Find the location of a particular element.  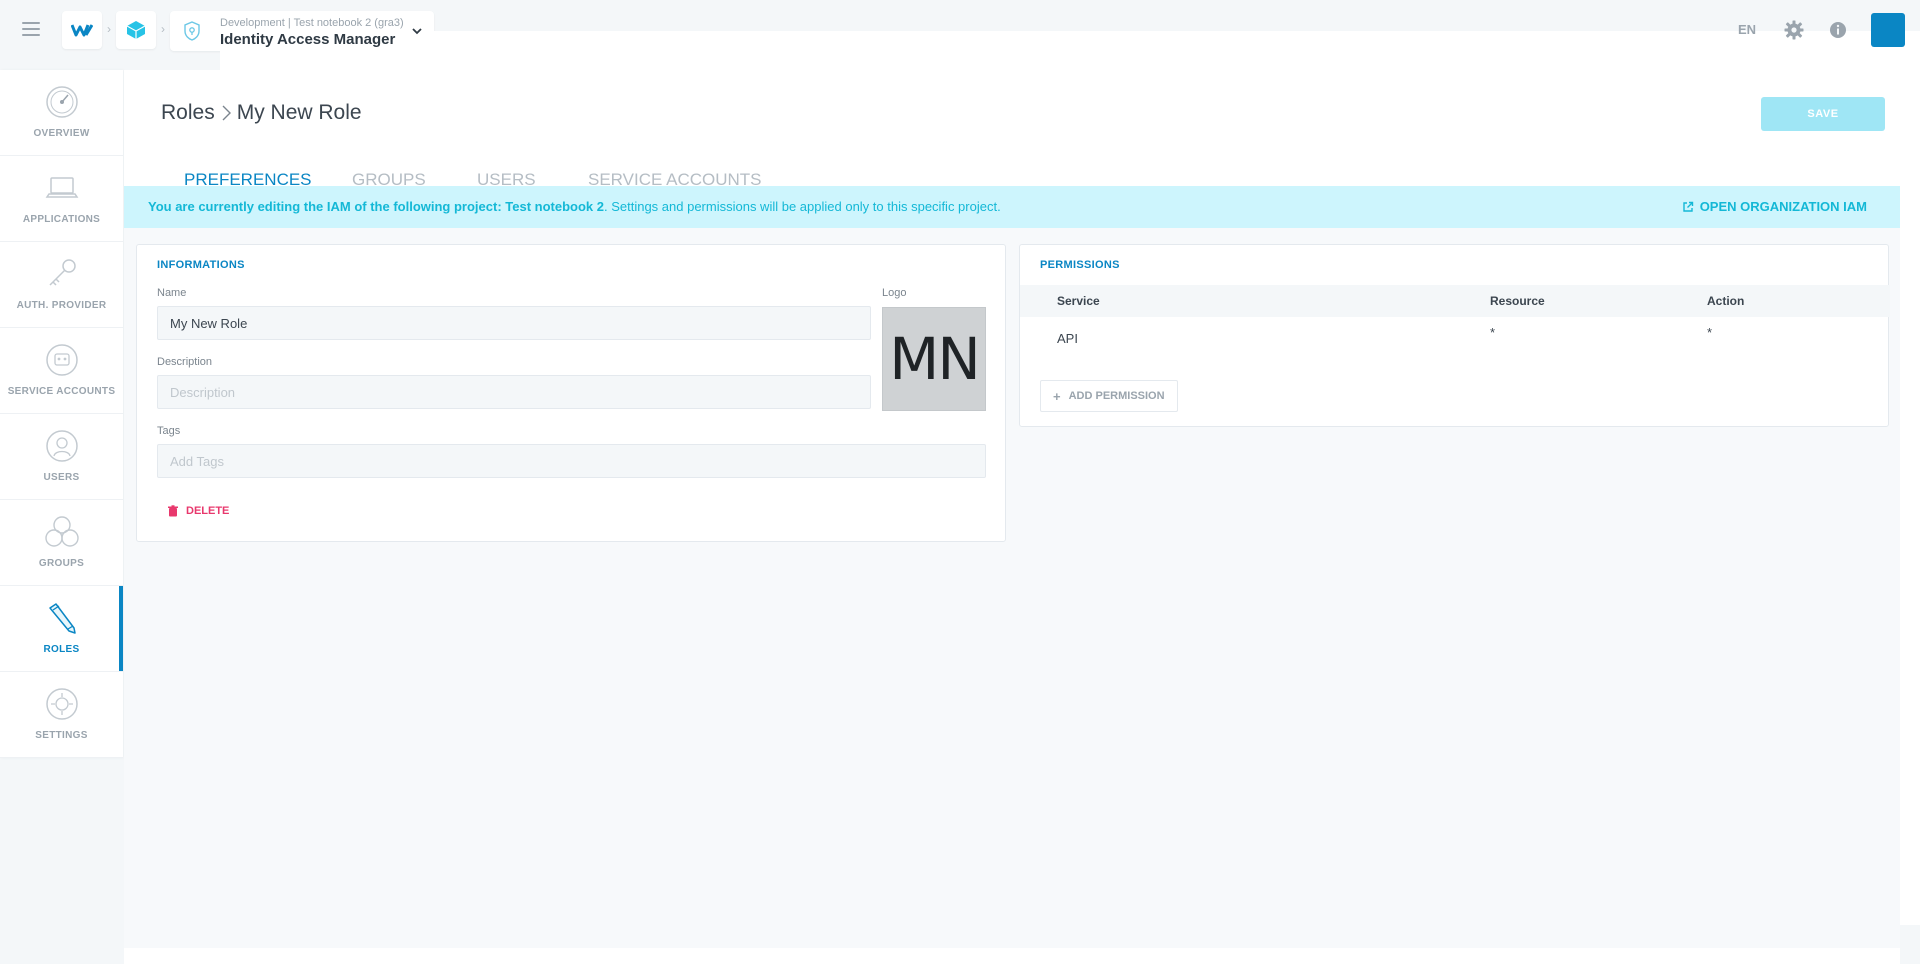

open-organization-iam-link: OPEN ORGANIZATION IAM is located at coordinates (1774, 206).